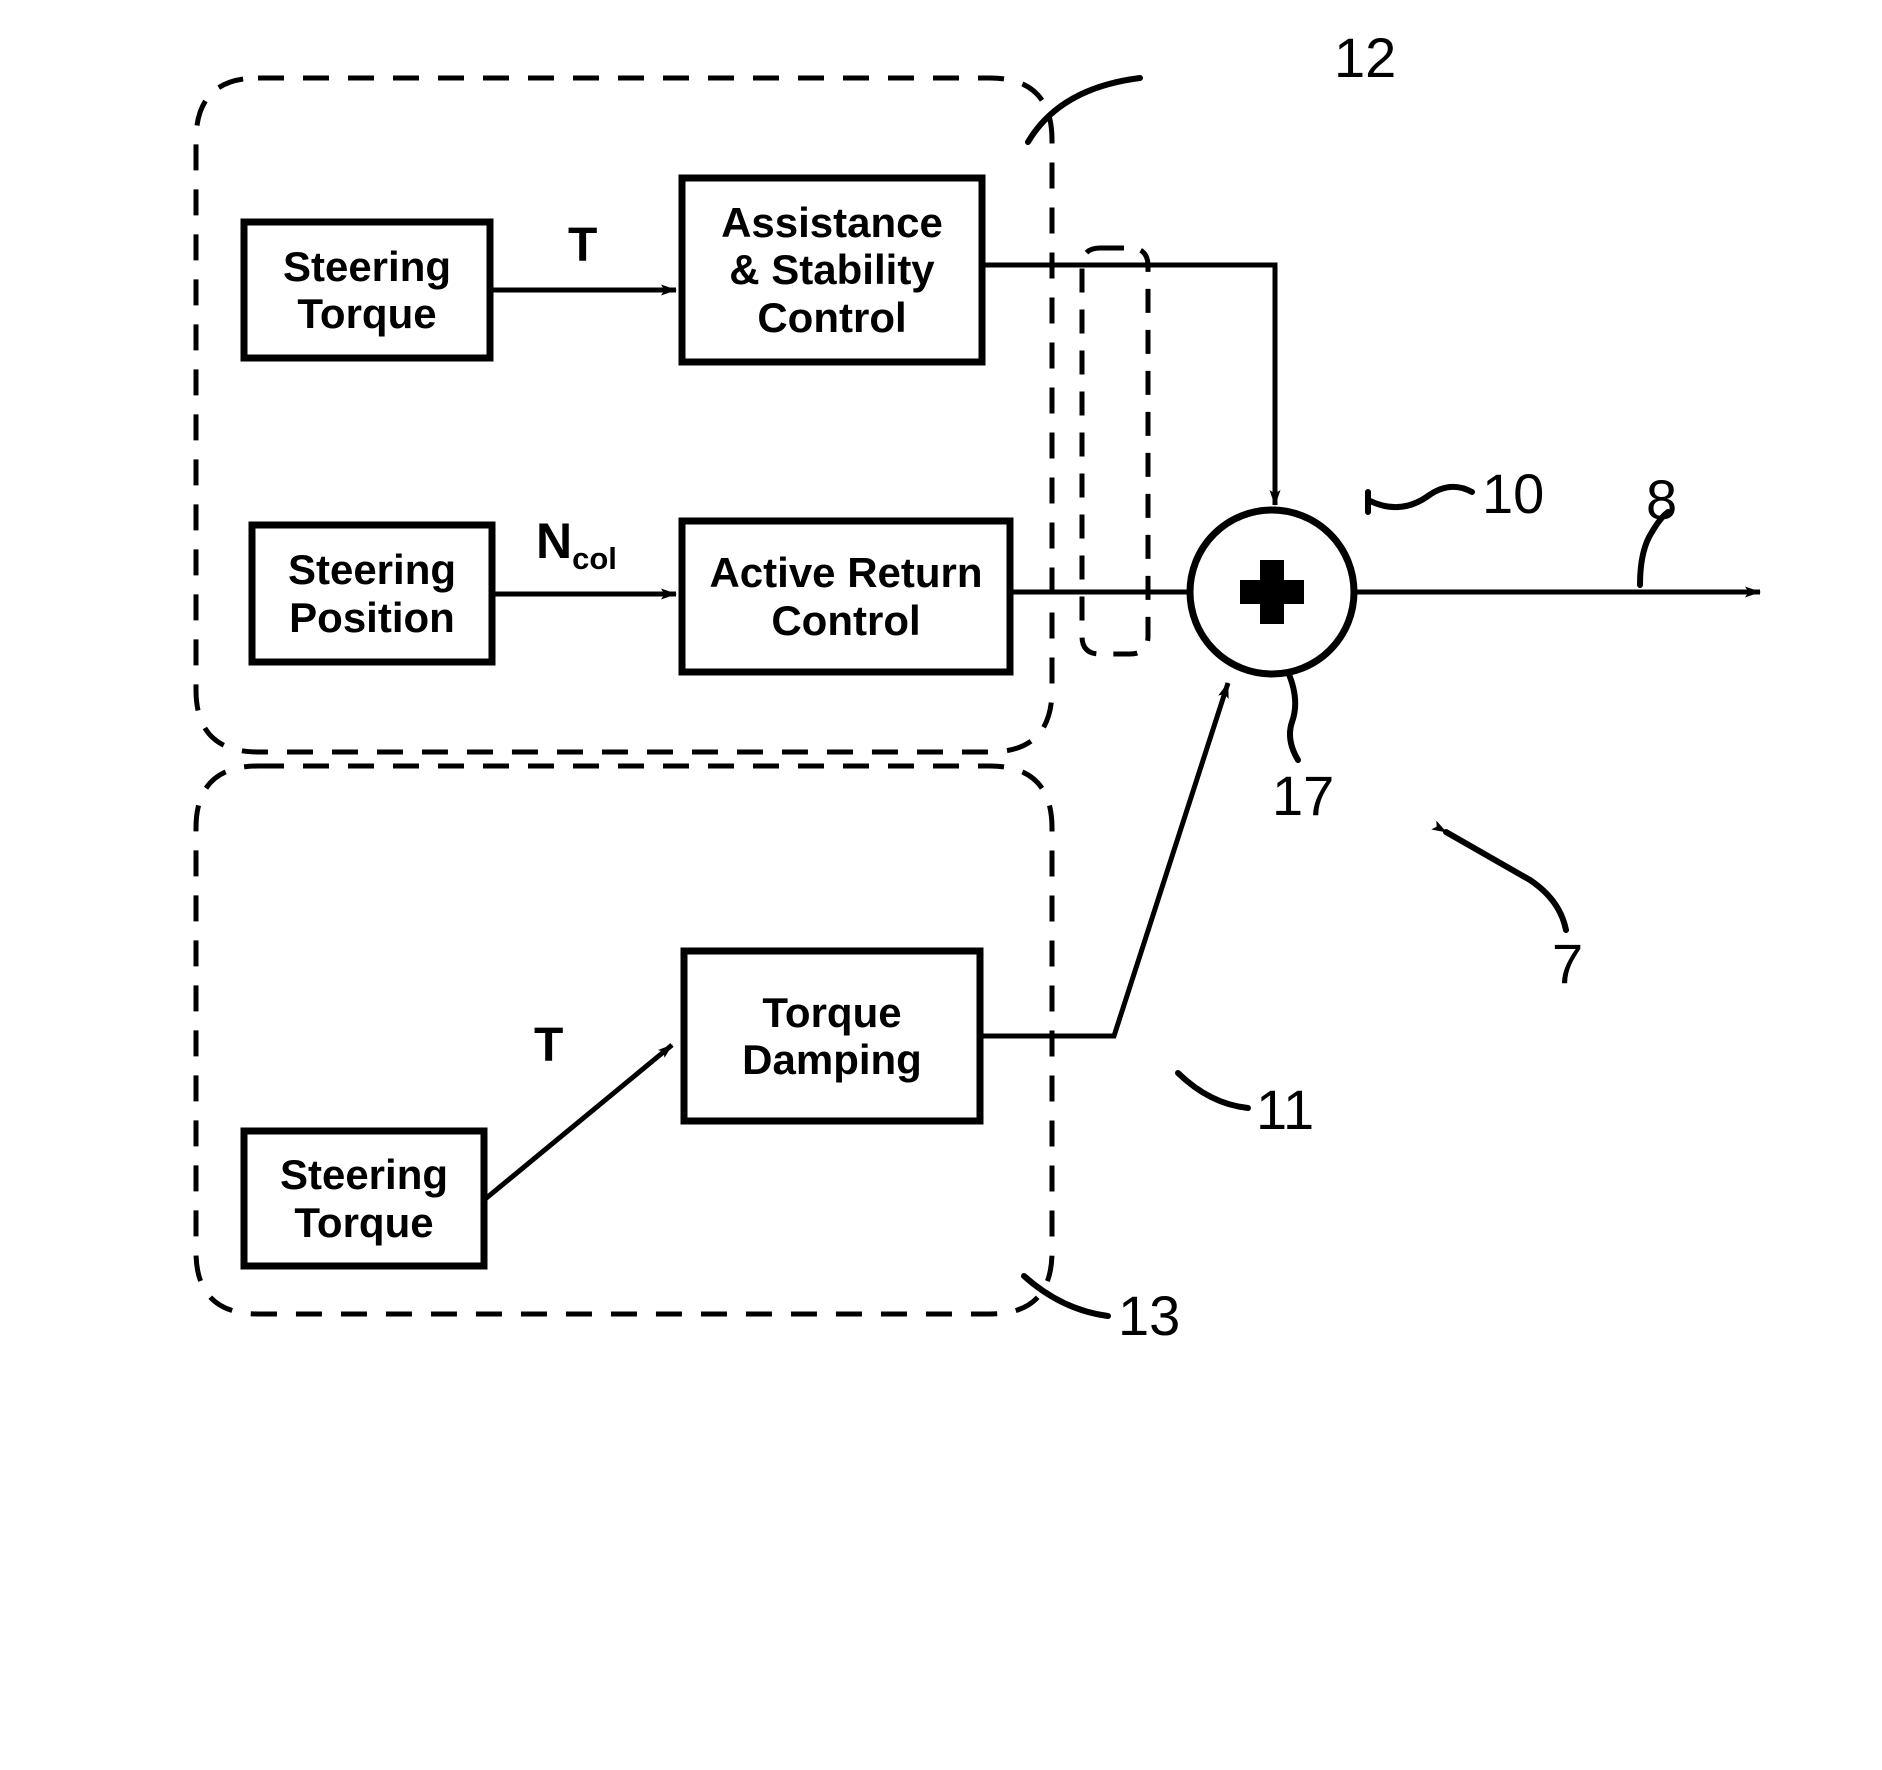 The image size is (1882, 1770). Describe the element at coordinates (1303, 795) in the screenshot. I see `reference-numeral-17: 17` at that location.